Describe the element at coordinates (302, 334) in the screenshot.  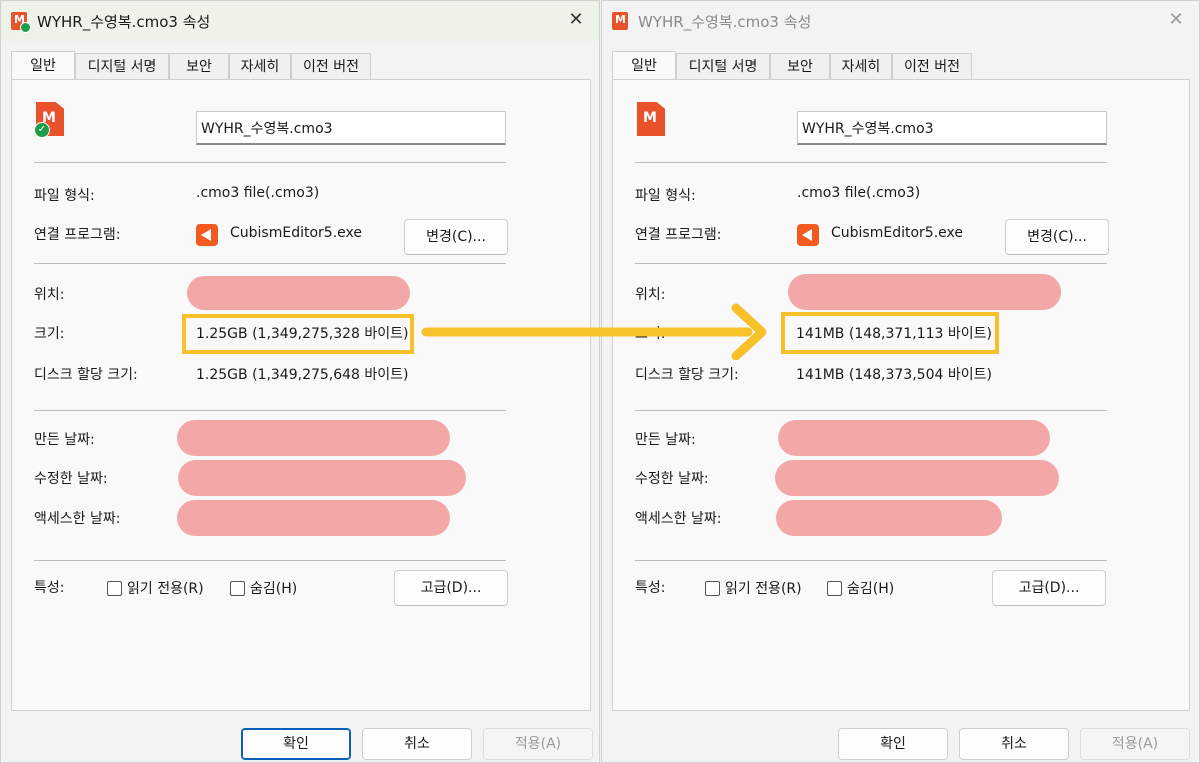
I see `size-value: 1.25GB (1,349,275,328 바이트)` at that location.